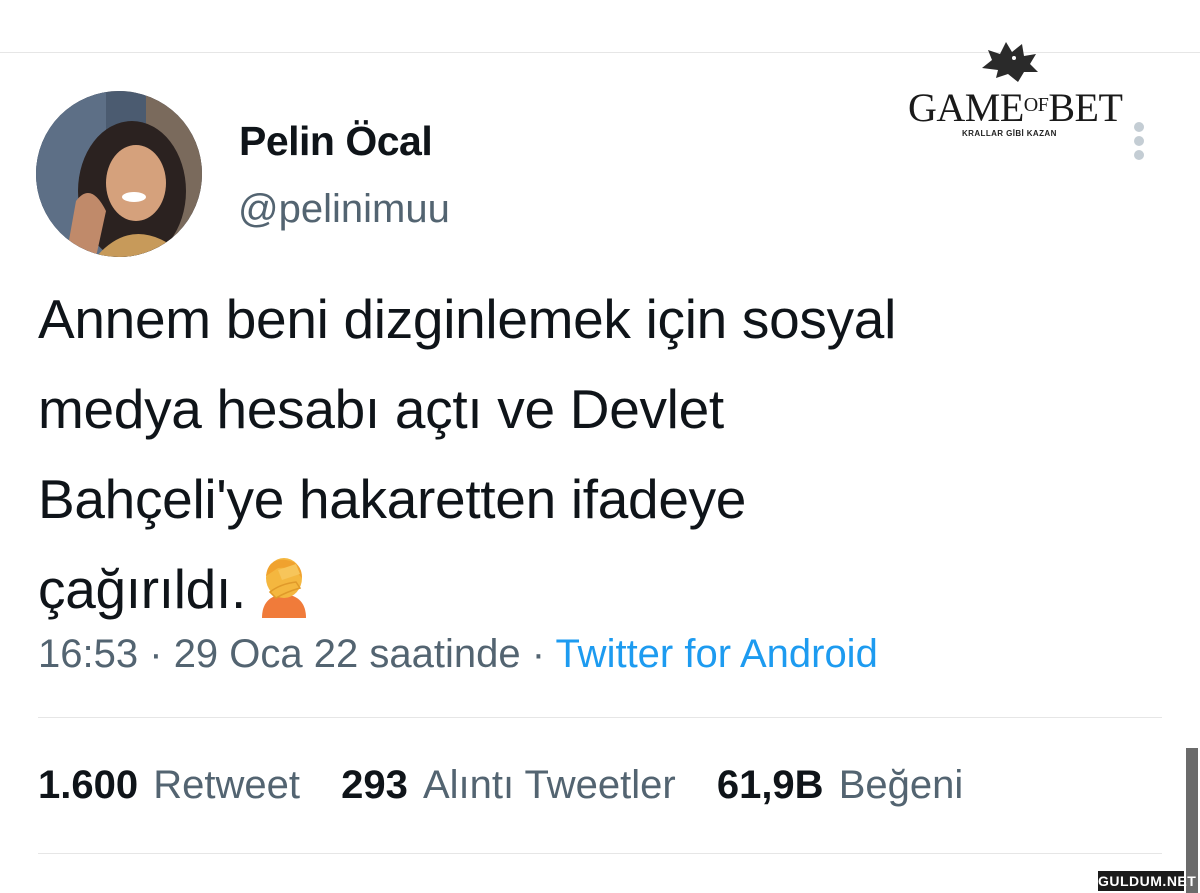  What do you see at coordinates (347, 654) in the screenshot?
I see `tweet-date: 29 Oca 22 saatinde` at bounding box center [347, 654].